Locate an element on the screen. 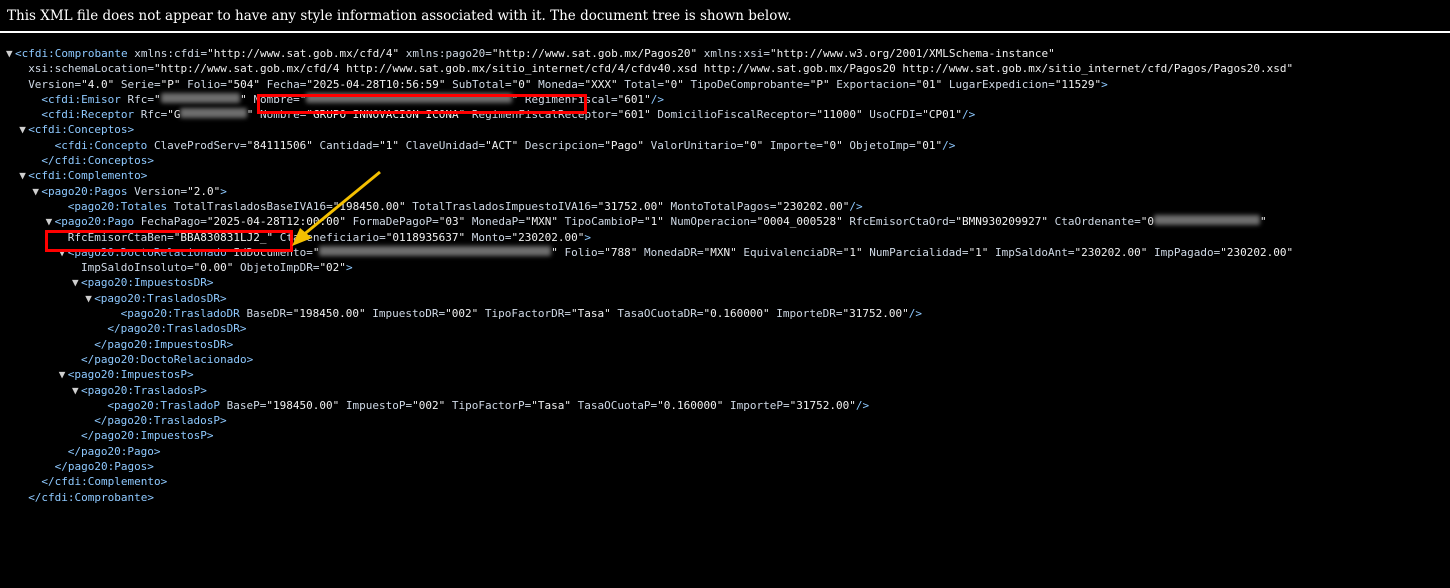  arrow-pointer-icon is located at coordinates (336, 208).